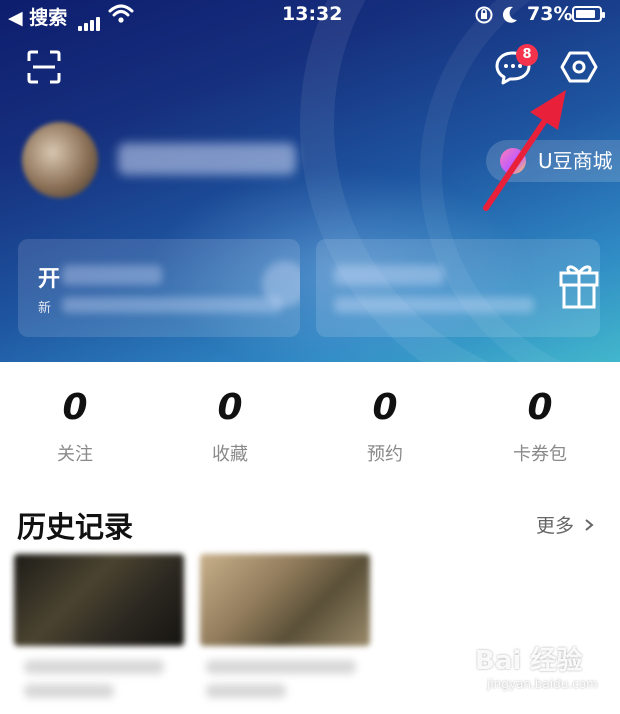 Image resolution: width=620 pixels, height=714 pixels. I want to click on chevron-right-icon, so click(589, 525).